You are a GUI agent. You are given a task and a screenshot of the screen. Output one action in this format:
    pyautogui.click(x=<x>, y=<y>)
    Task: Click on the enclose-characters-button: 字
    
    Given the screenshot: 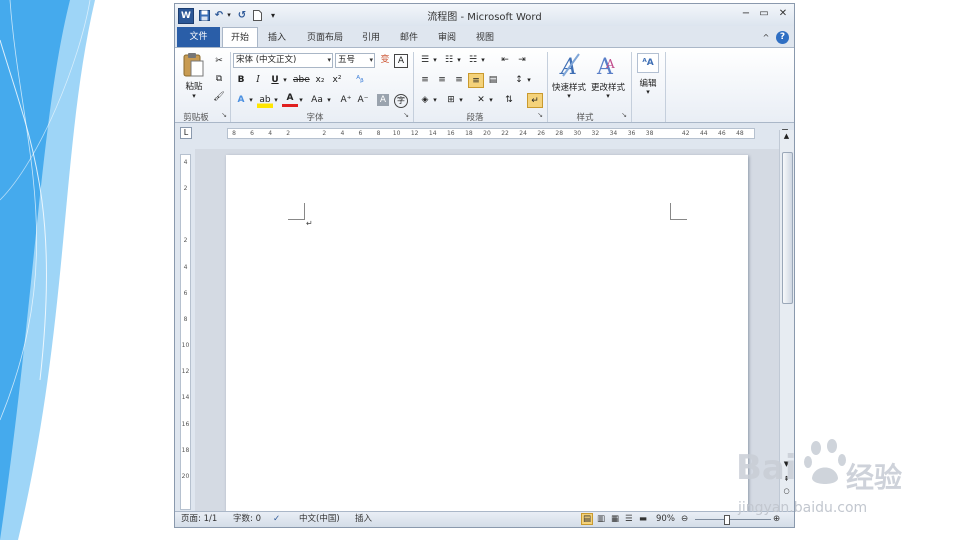 What is the action you would take?
    pyautogui.click(x=401, y=101)
    